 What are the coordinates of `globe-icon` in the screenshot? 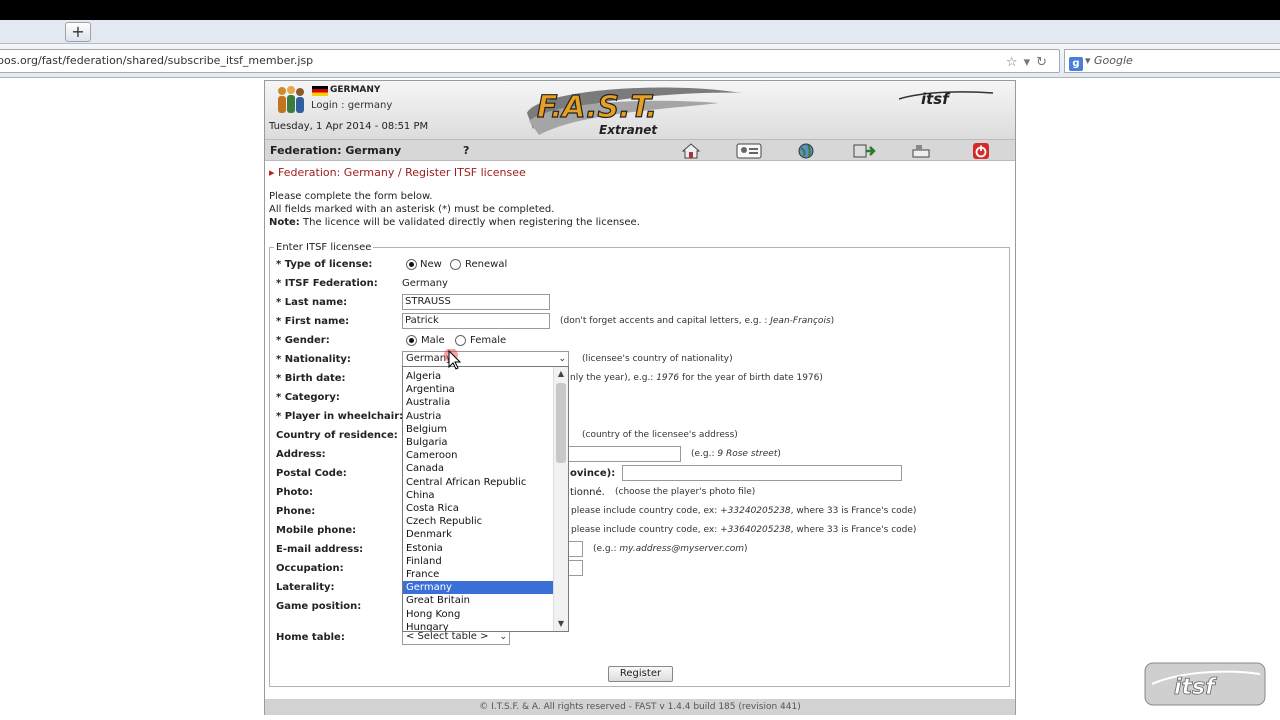 It's located at (806, 151).